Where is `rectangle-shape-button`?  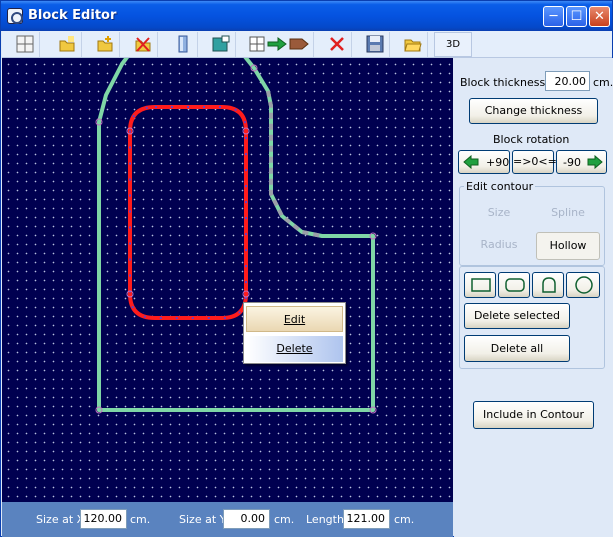 rectangle-shape-button is located at coordinates (480, 285).